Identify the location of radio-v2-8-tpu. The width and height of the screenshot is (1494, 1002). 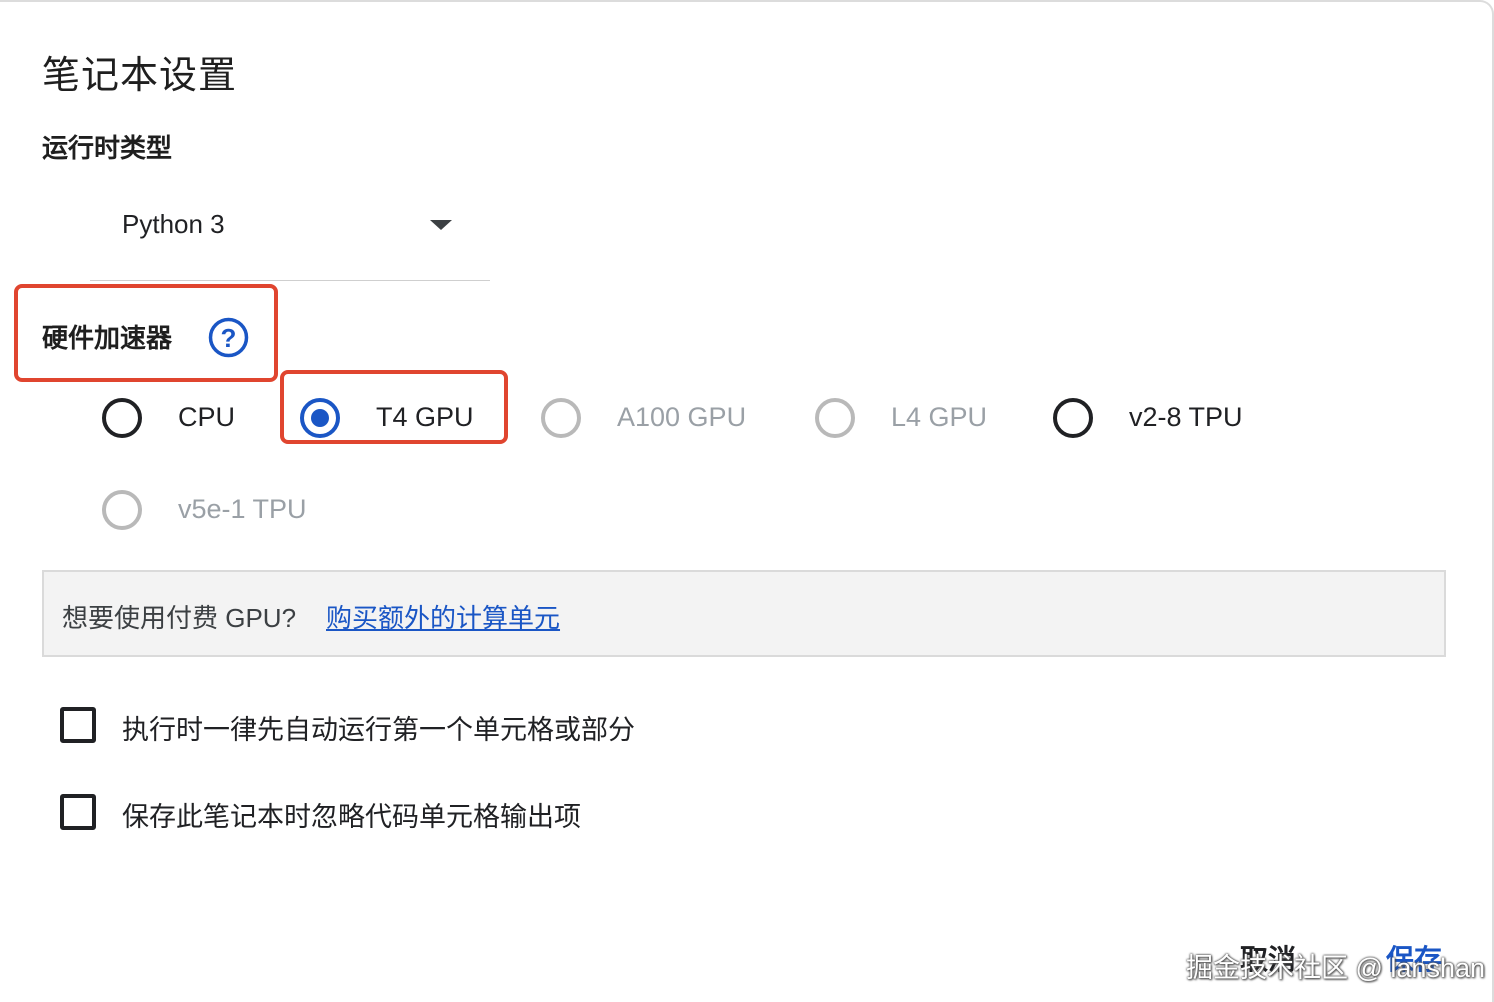
(1073, 418).